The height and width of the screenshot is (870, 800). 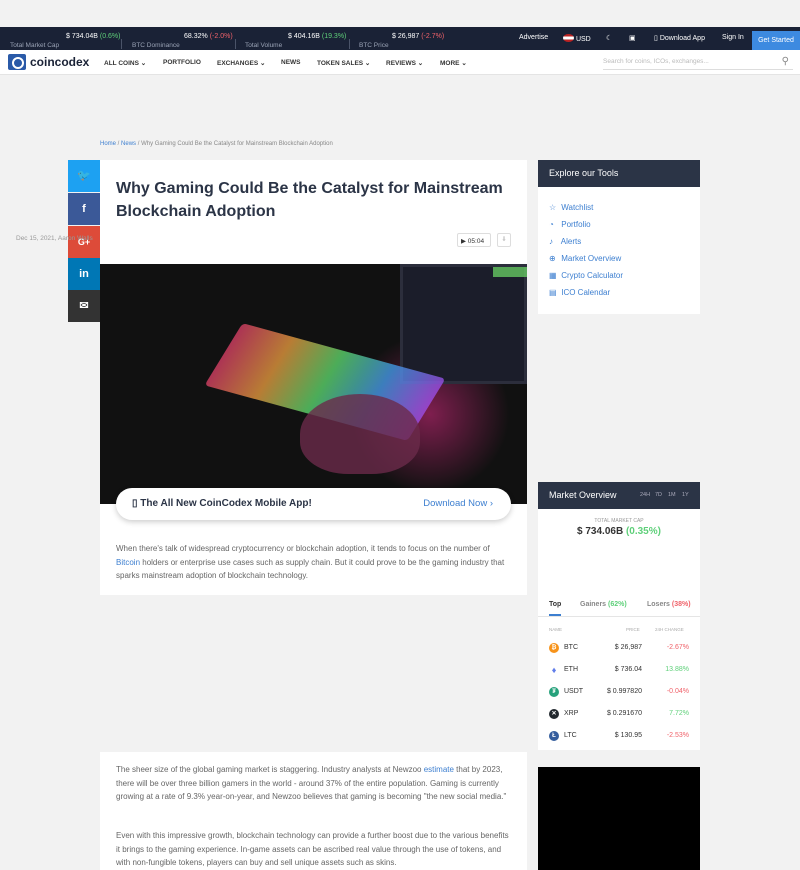 I want to click on ticker-item-btc-price: $ 26,987 (-2.7%) BTC Price, so click(x=404, y=38).